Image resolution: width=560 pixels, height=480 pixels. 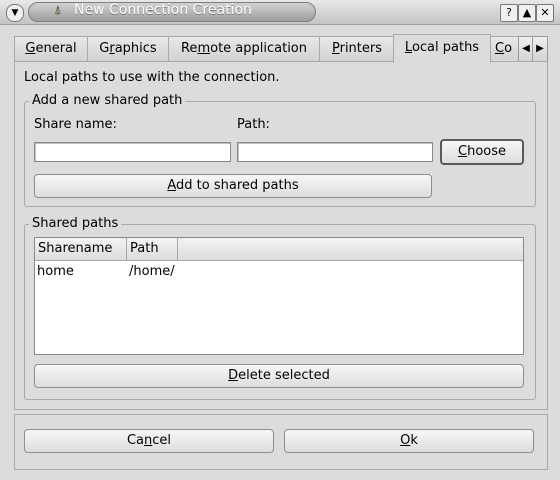 I want to click on tab-co-accel: C, so click(x=500, y=48).